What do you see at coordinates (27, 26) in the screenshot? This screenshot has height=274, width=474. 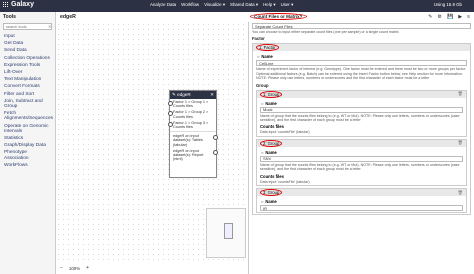 I see `tool-search-input` at bounding box center [27, 26].